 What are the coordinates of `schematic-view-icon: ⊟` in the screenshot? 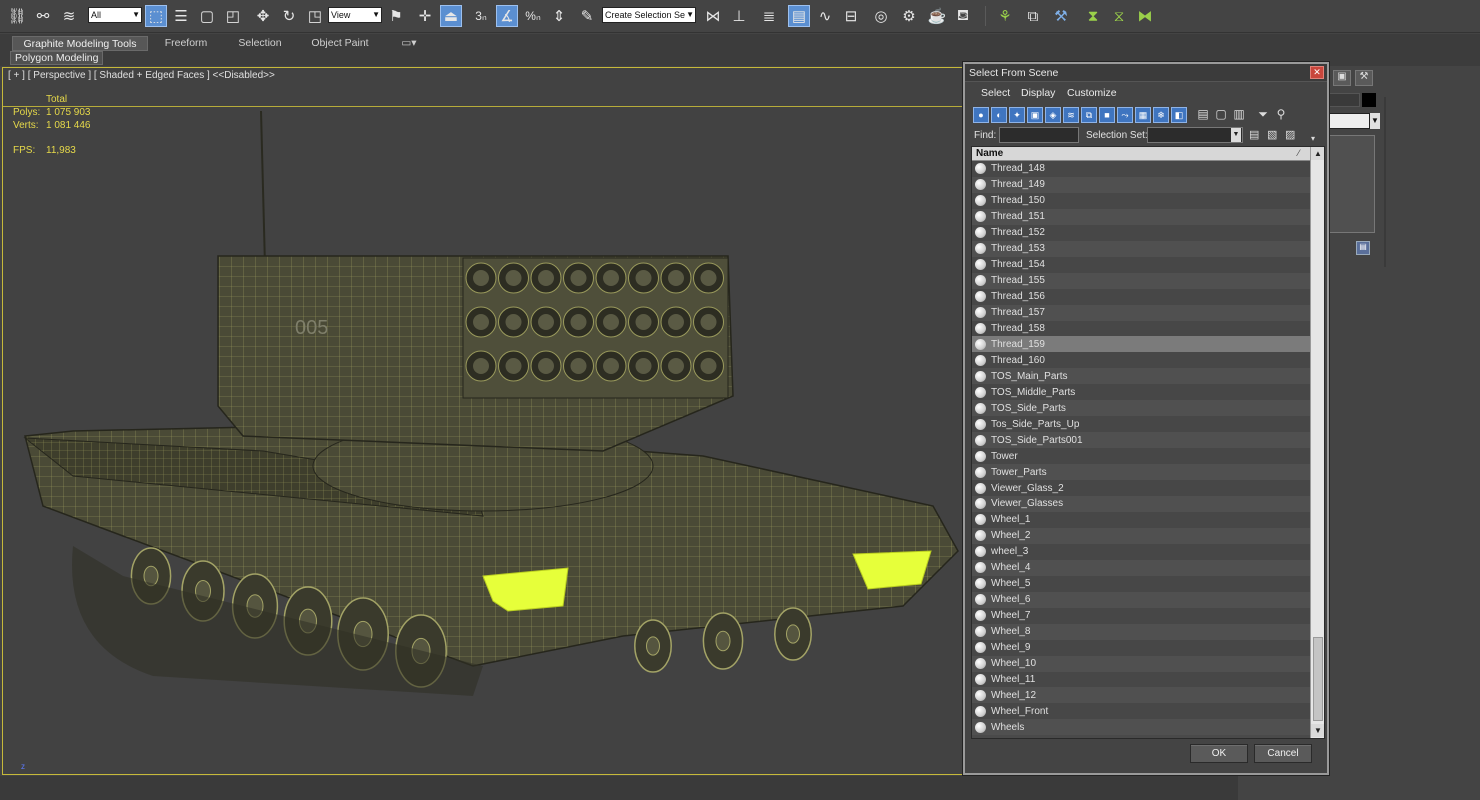 It's located at (851, 16).